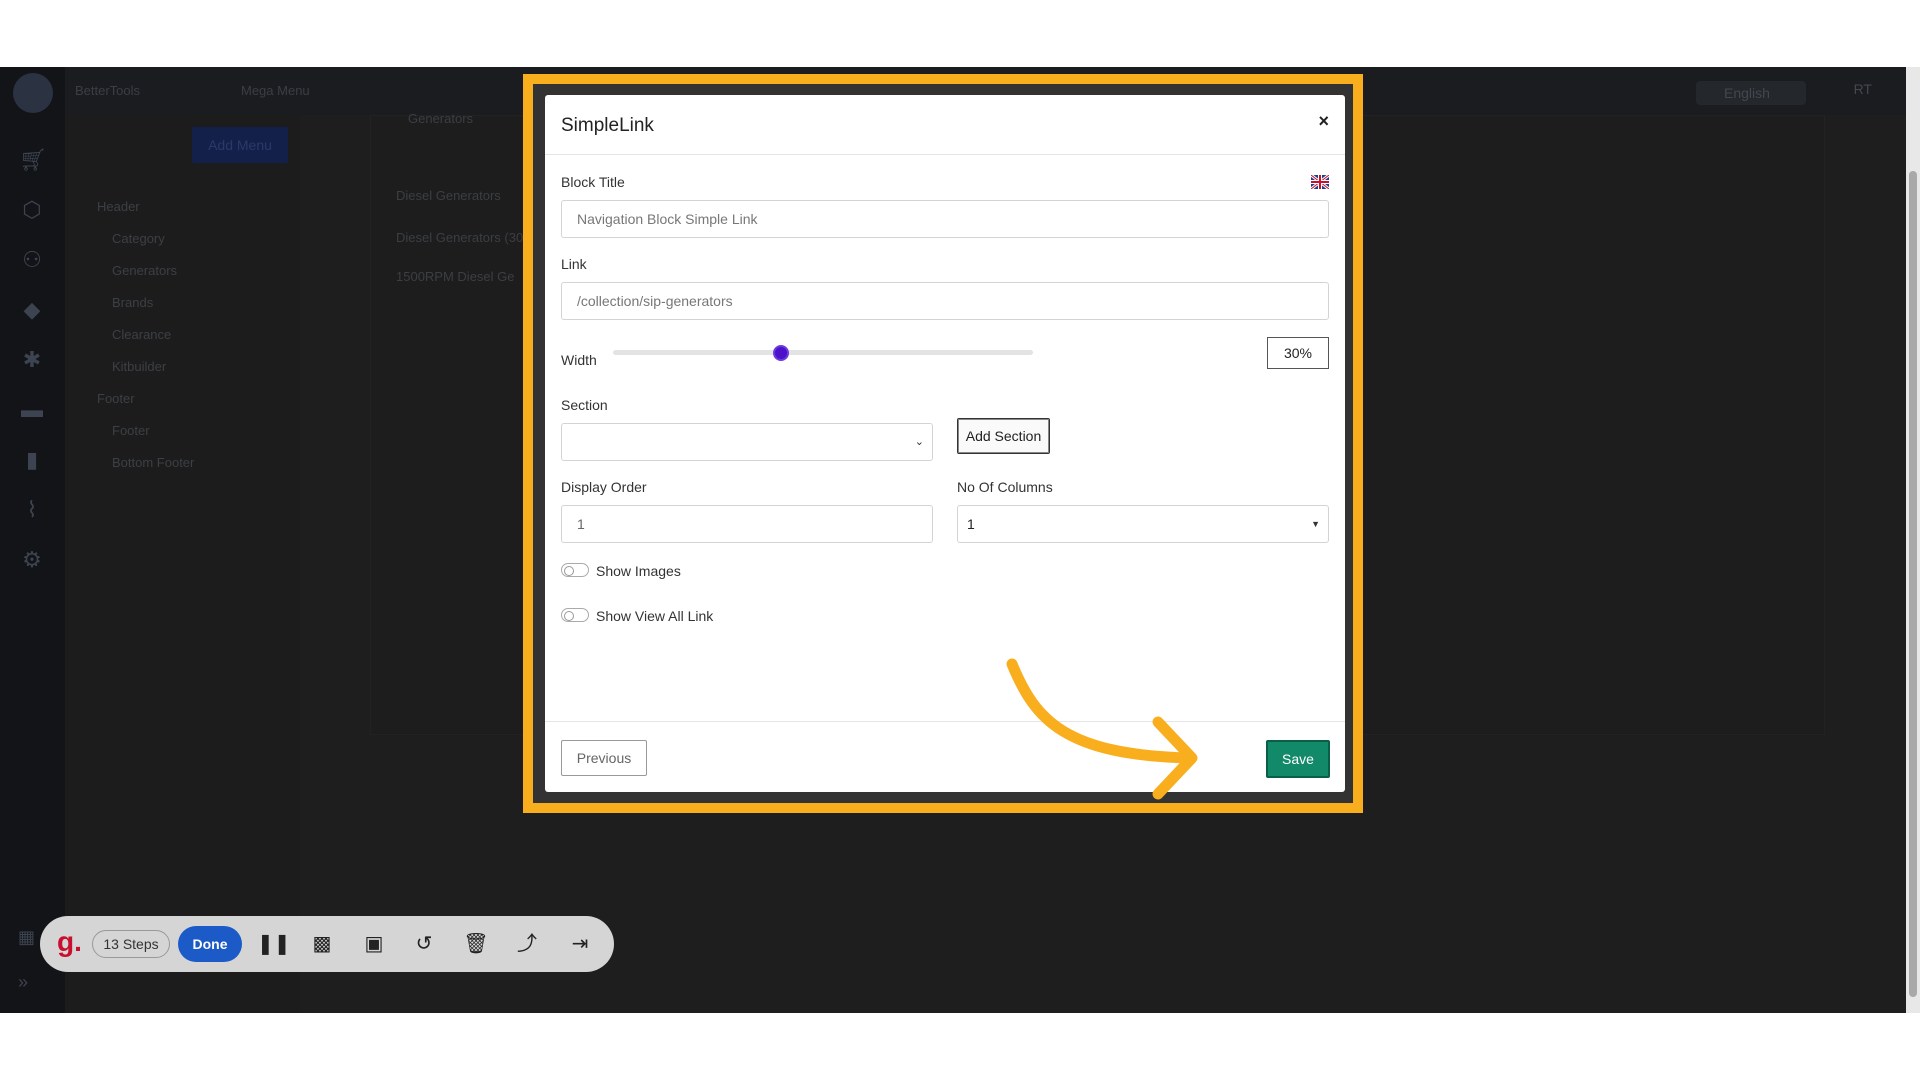  I want to click on block-title-input: Navigation Block Simple Link, so click(945, 219).